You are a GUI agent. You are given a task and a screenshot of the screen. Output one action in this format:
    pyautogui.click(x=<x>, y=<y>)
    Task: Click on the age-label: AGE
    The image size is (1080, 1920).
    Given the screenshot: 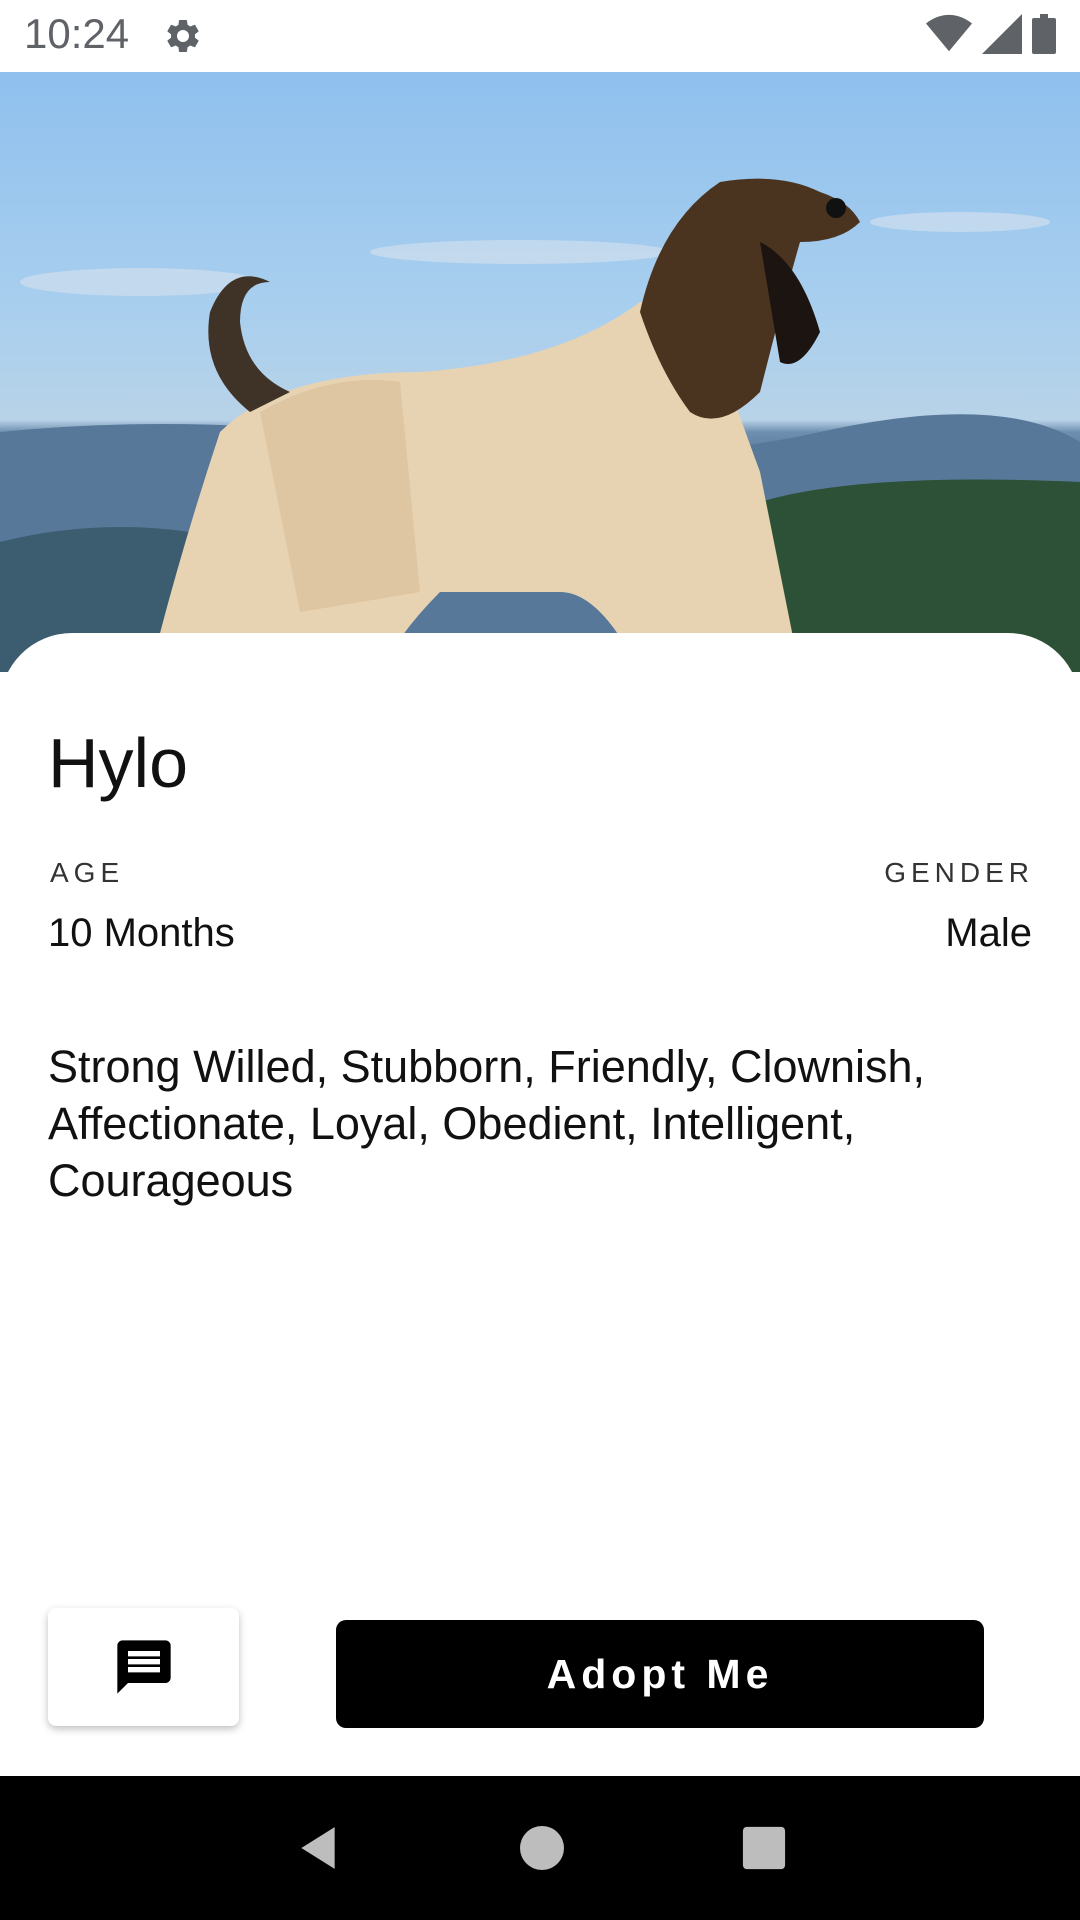 What is the action you would take?
    pyautogui.click(x=87, y=872)
    